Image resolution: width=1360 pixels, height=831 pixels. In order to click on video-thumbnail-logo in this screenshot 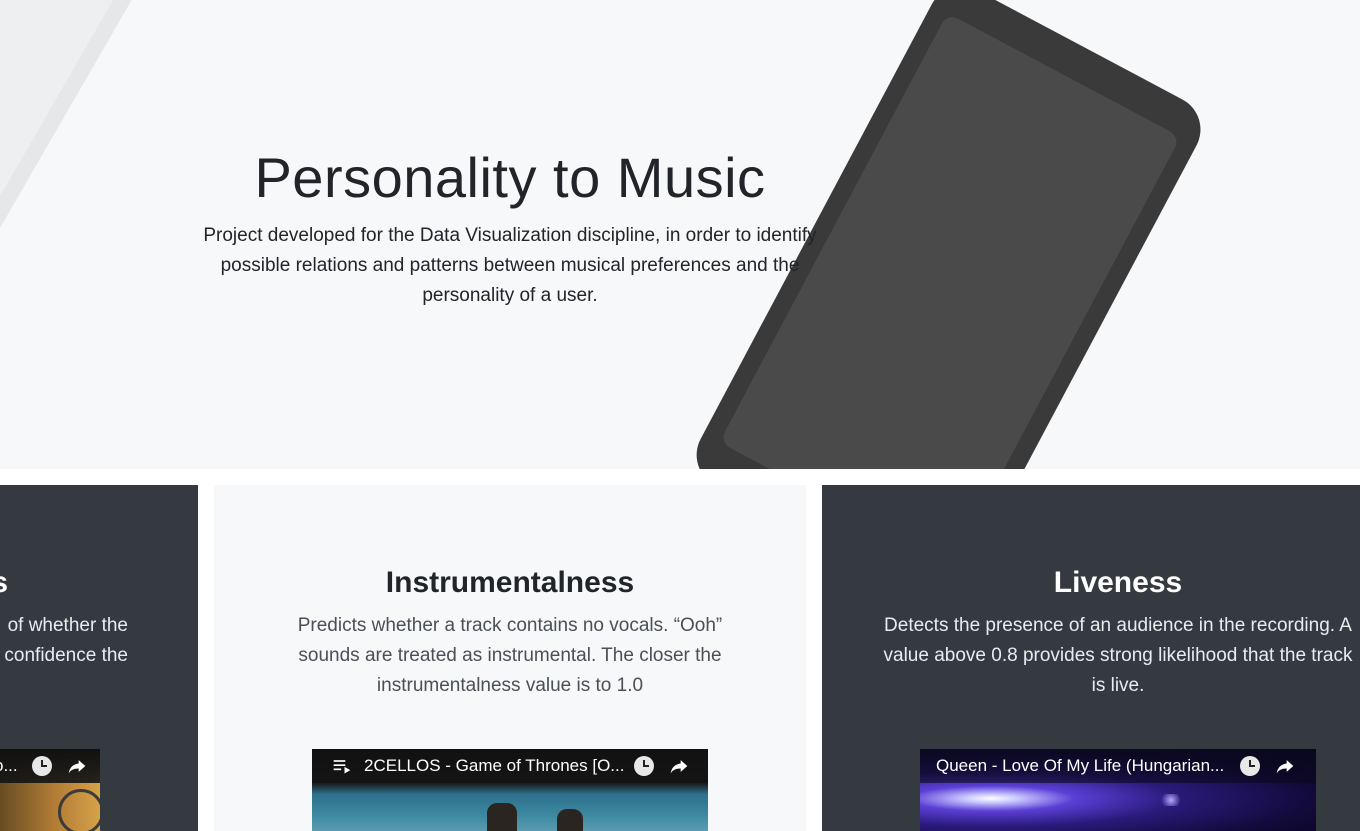, I will do `click(79, 810)`.